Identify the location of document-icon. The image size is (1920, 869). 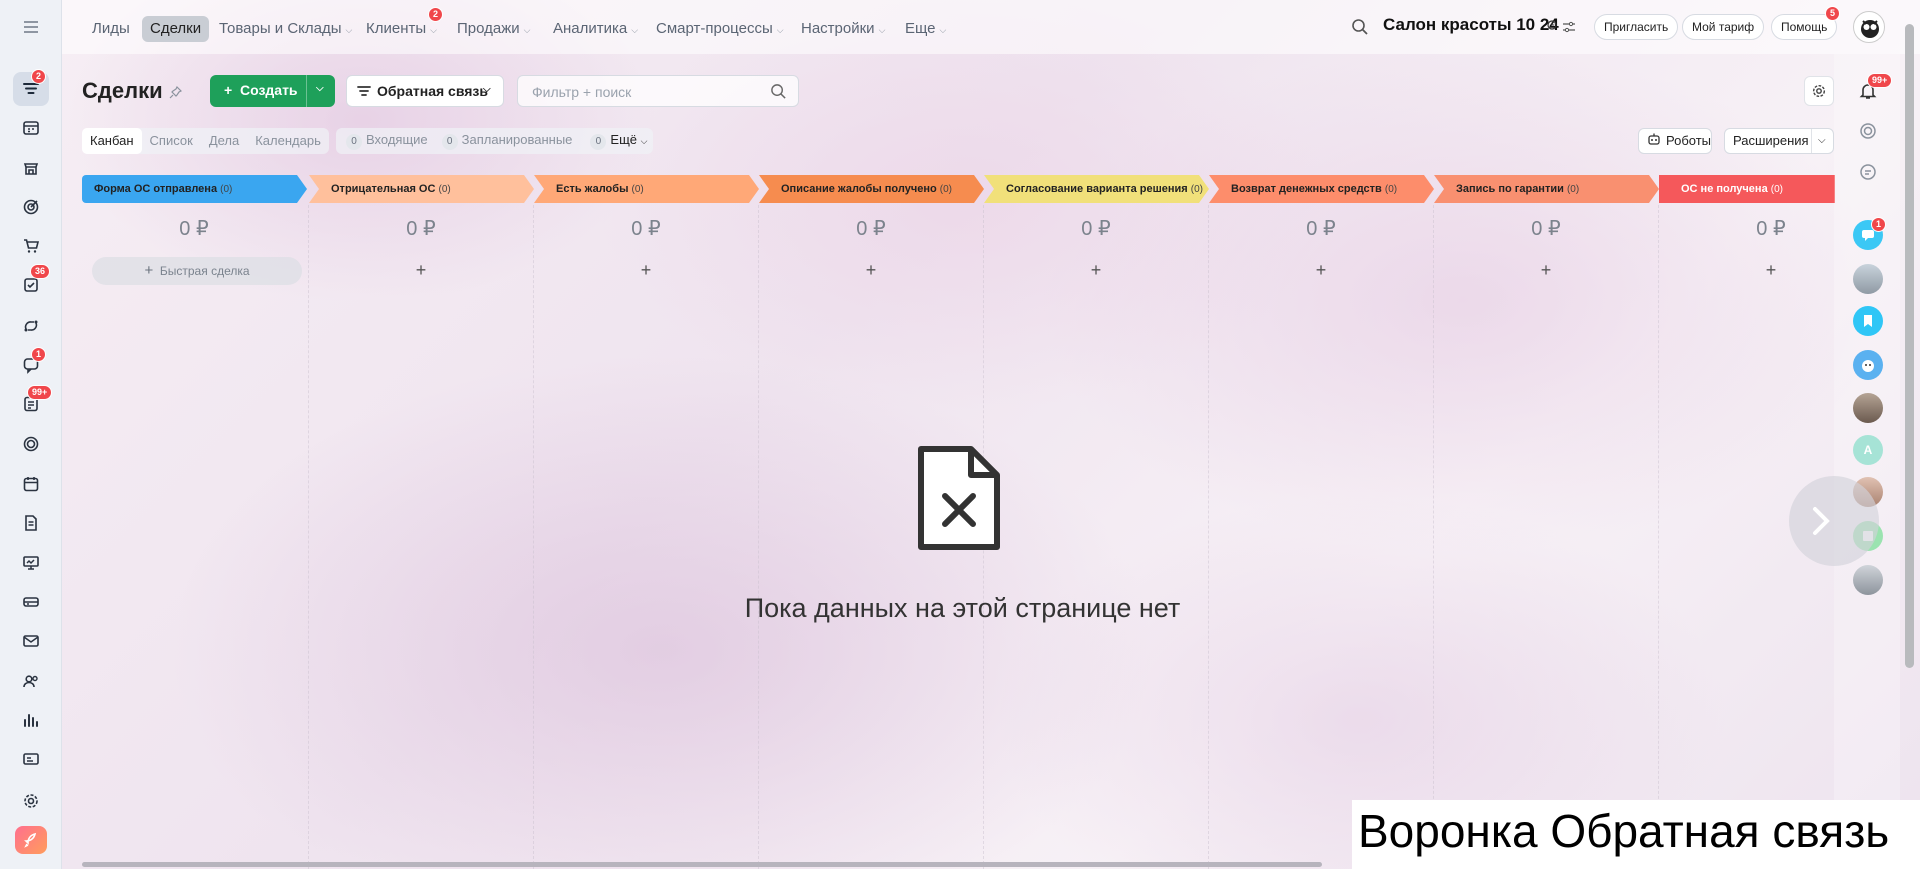
(31, 523).